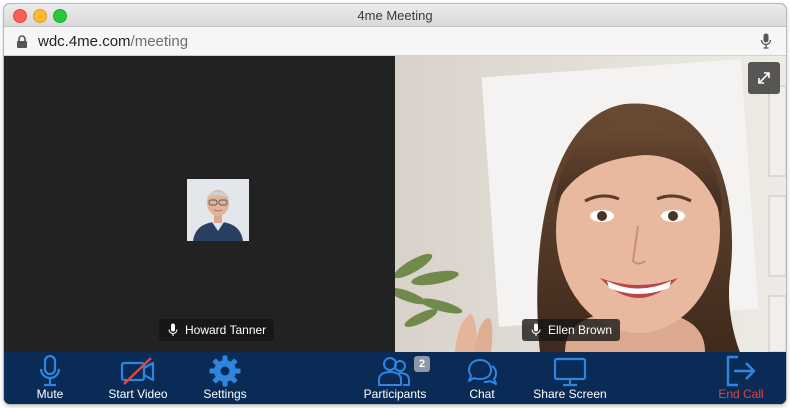  I want to click on settings-button: Settings, so click(225, 378).